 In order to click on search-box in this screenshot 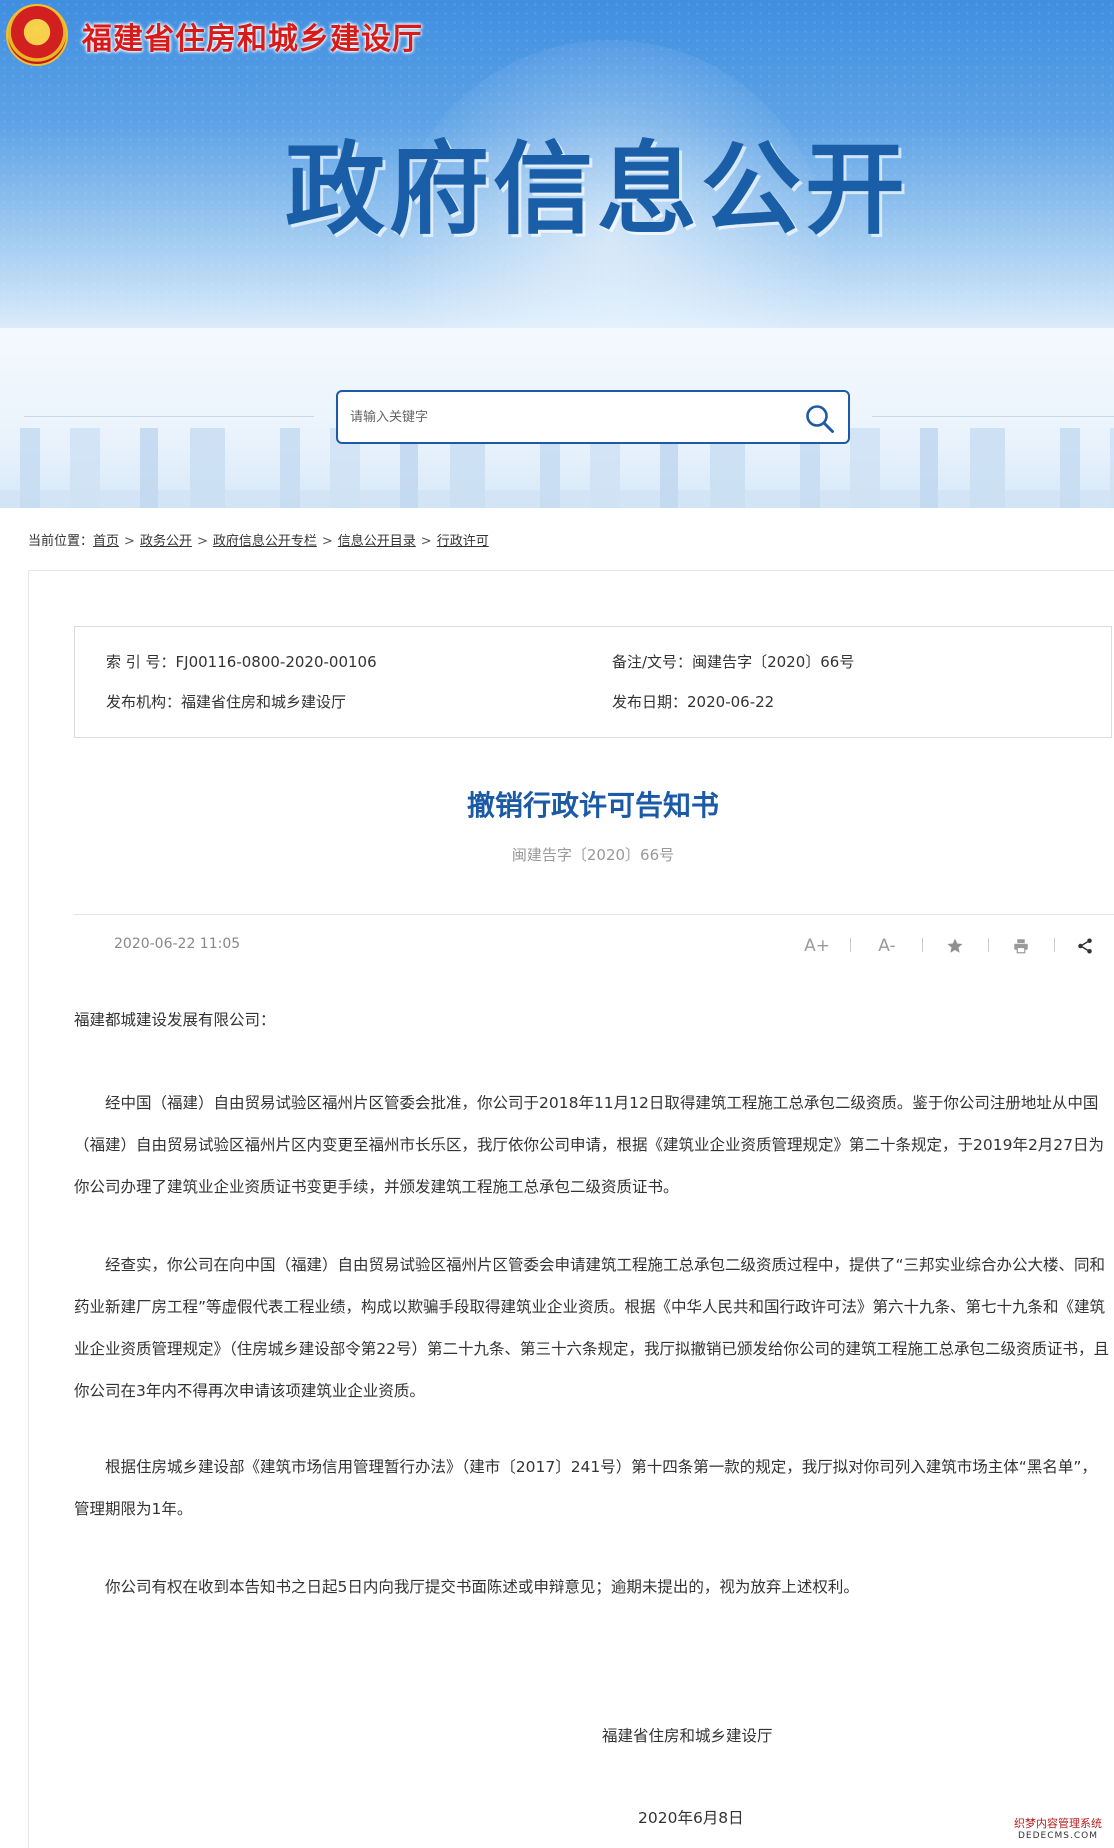, I will do `click(593, 417)`.